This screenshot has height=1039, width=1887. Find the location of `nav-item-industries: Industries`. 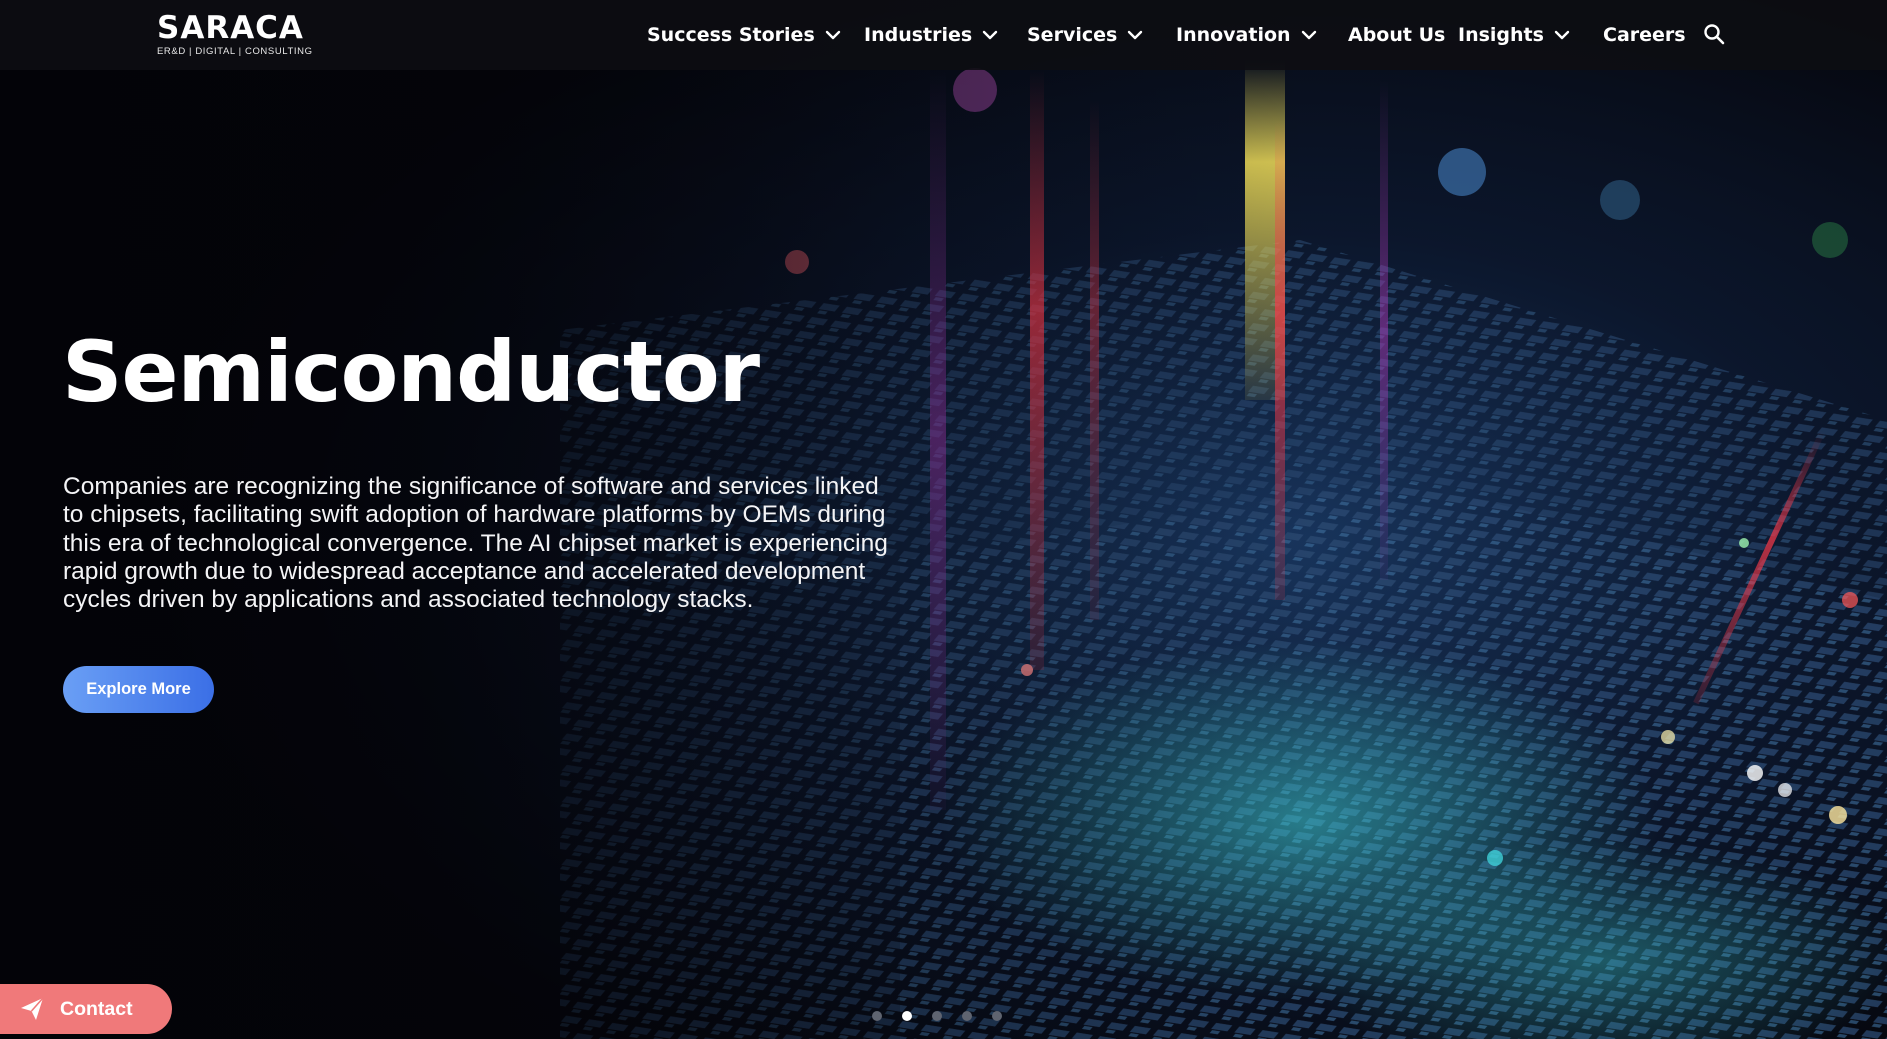

nav-item-industries: Industries is located at coordinates (931, 35).